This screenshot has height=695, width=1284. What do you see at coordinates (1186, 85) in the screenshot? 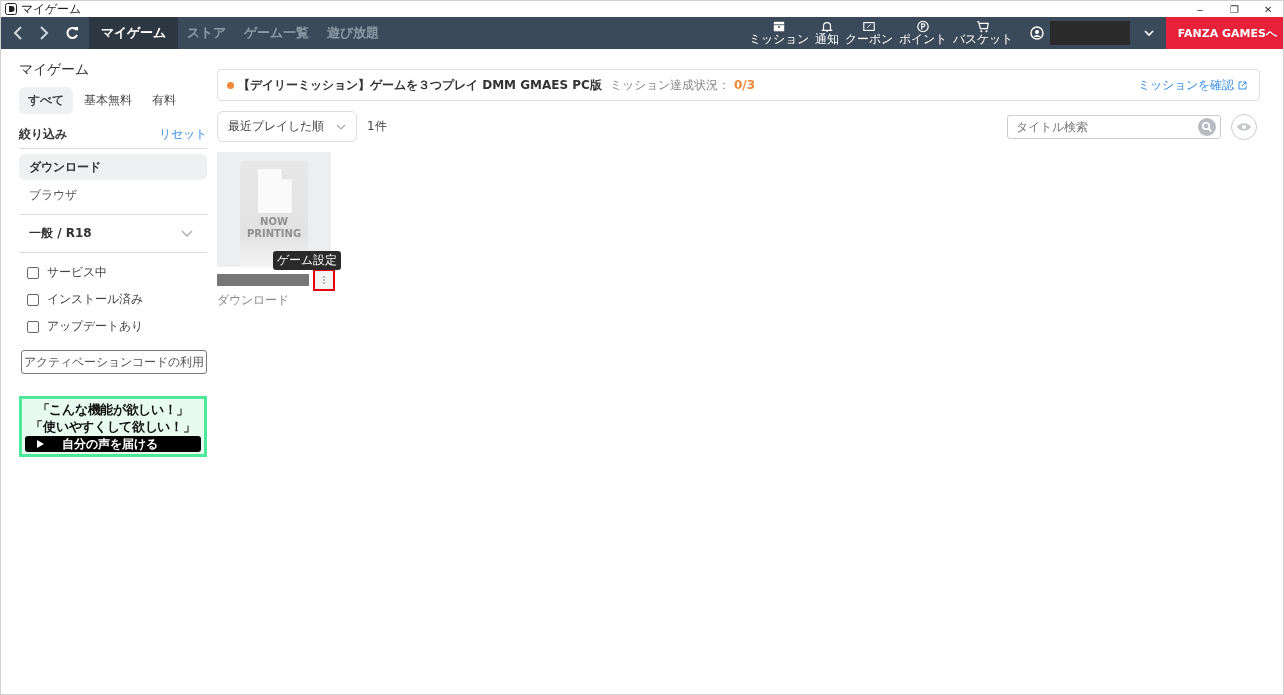
I see `mission-link: ミッションを確認` at bounding box center [1186, 85].